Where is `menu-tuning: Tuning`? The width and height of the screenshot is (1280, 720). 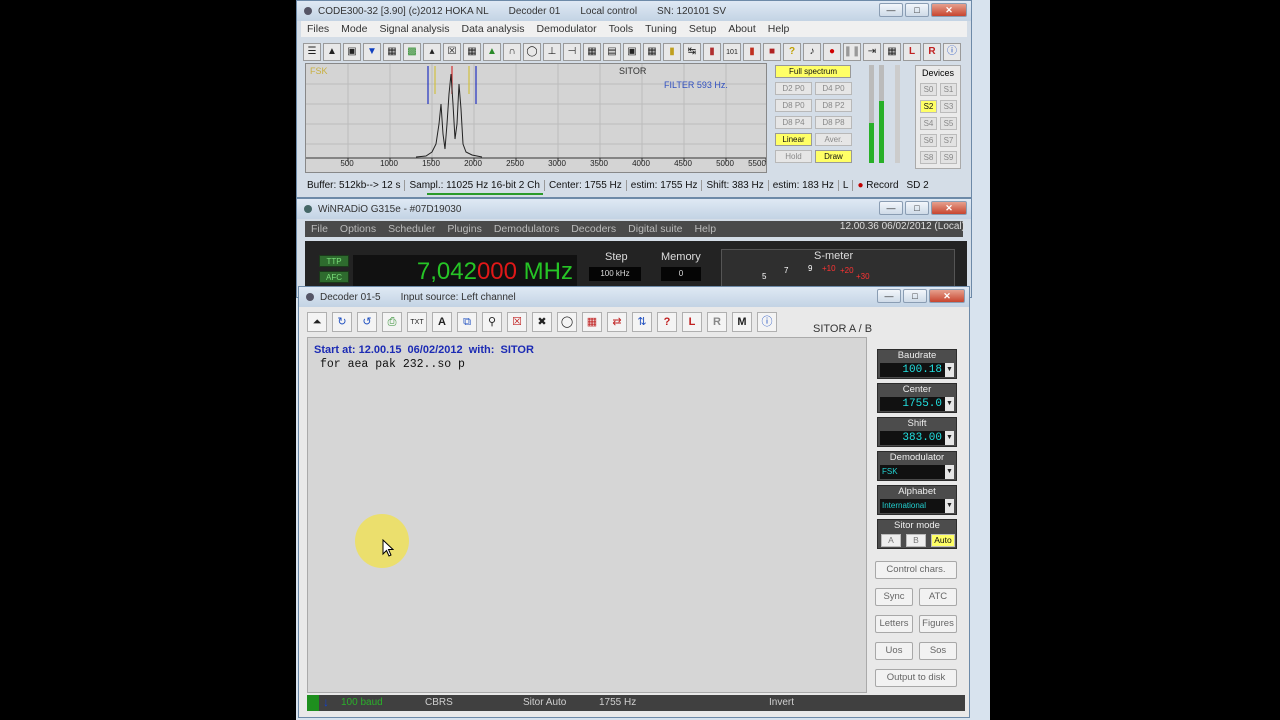
menu-tuning: Tuning is located at coordinates (661, 29).